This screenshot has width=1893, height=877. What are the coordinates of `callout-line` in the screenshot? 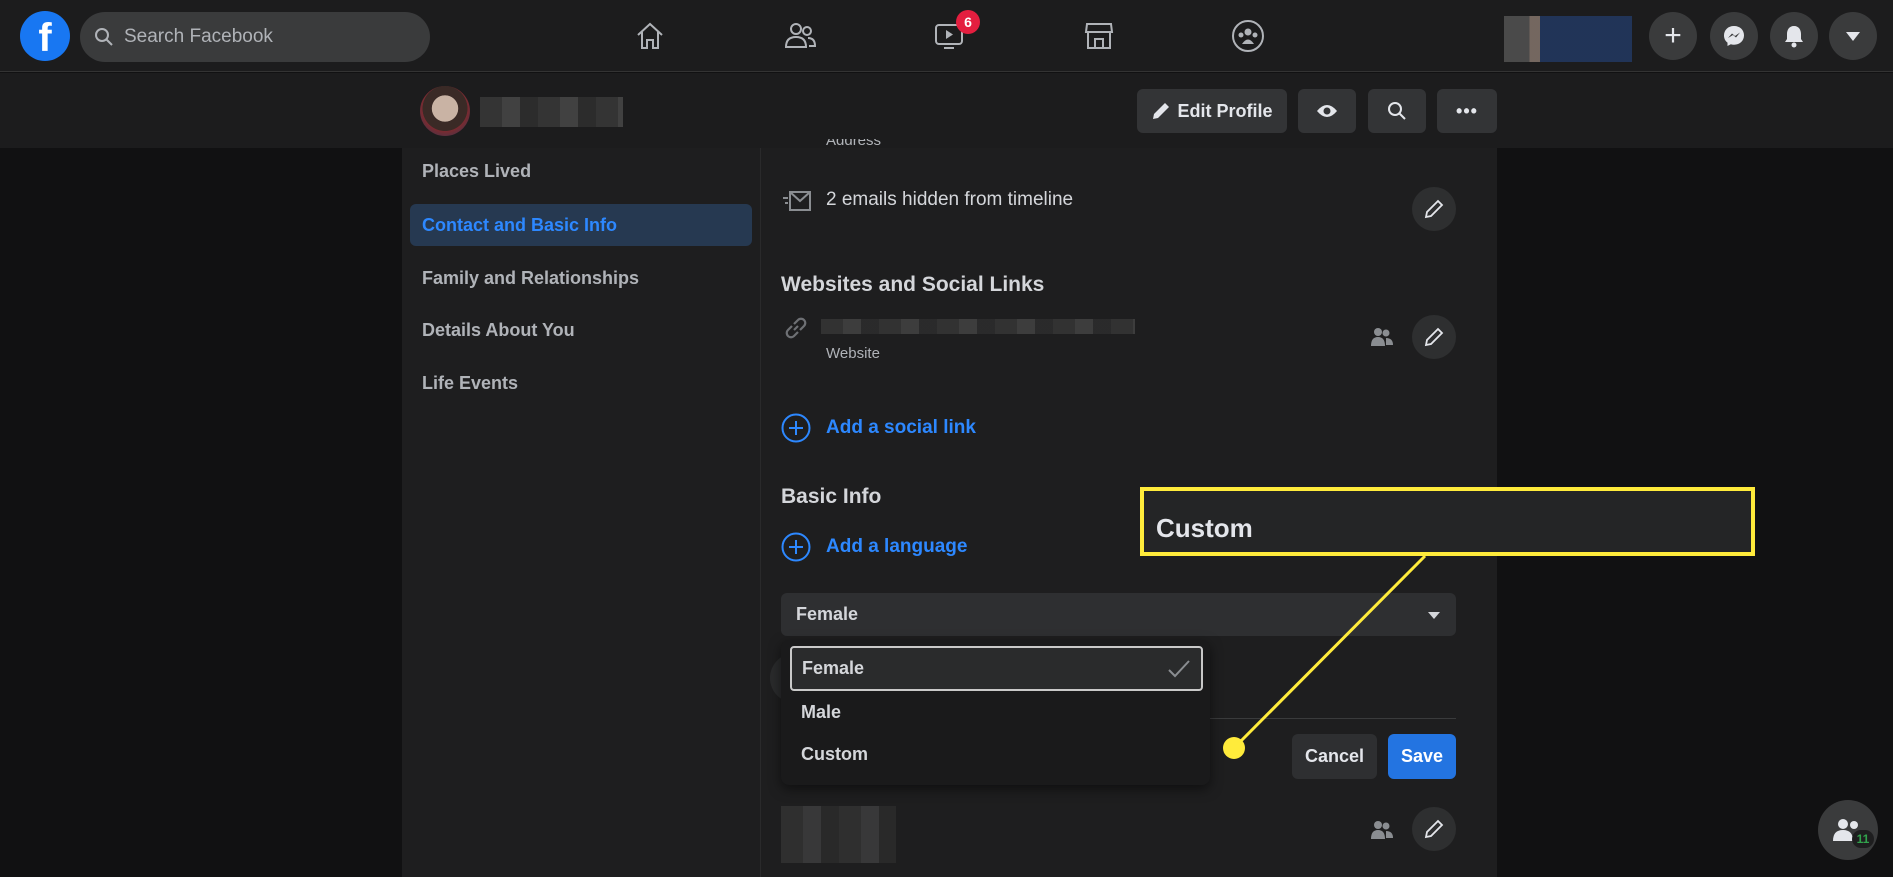 It's located at (1329, 652).